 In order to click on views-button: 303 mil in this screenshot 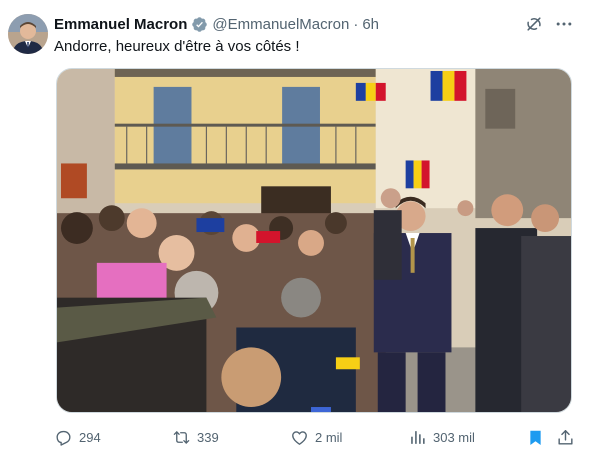, I will do `click(441, 437)`.